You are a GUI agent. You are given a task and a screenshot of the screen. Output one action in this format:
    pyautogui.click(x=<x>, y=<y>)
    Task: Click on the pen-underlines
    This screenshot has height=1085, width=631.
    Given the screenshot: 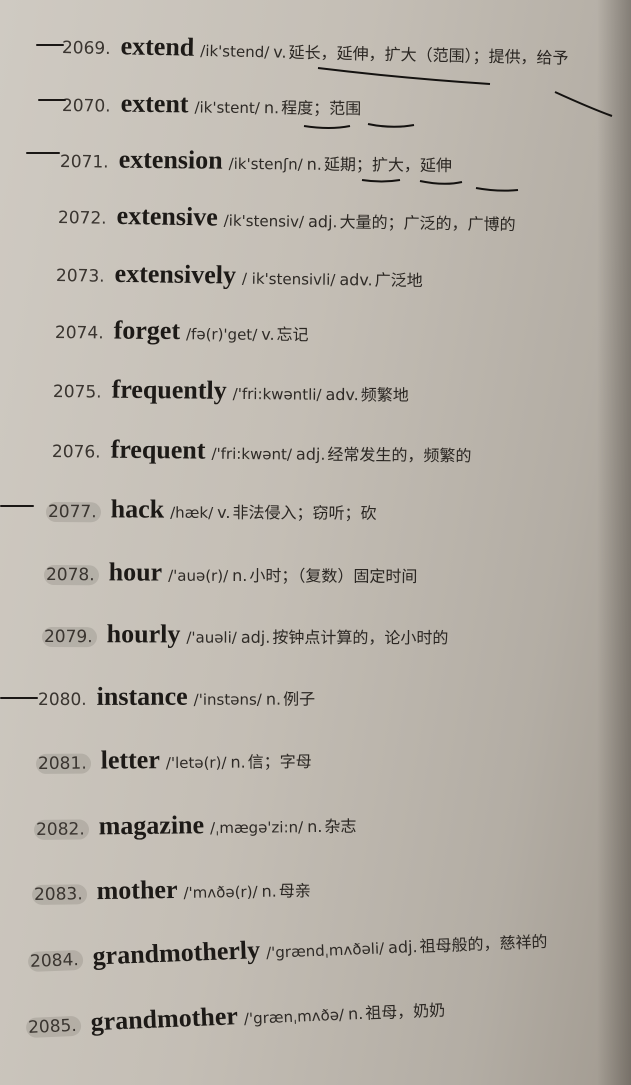 What is the action you would take?
    pyautogui.click(x=458, y=129)
    